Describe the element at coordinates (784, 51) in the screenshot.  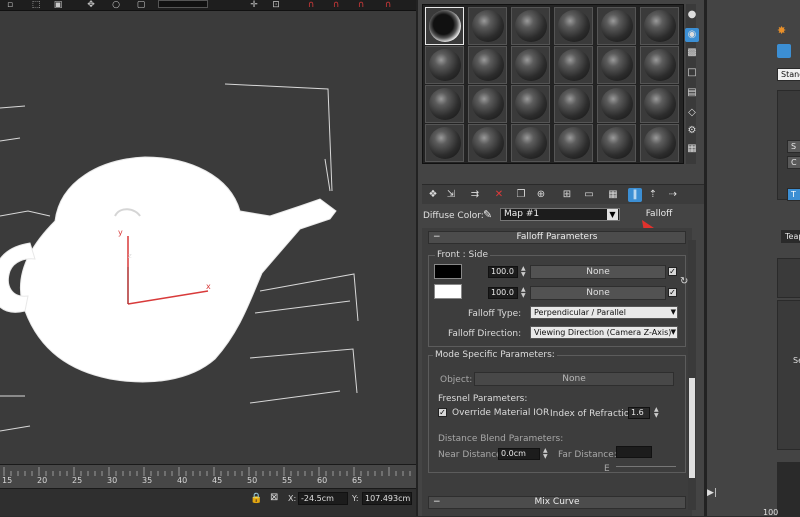
I see `create-geometry-icon` at that location.